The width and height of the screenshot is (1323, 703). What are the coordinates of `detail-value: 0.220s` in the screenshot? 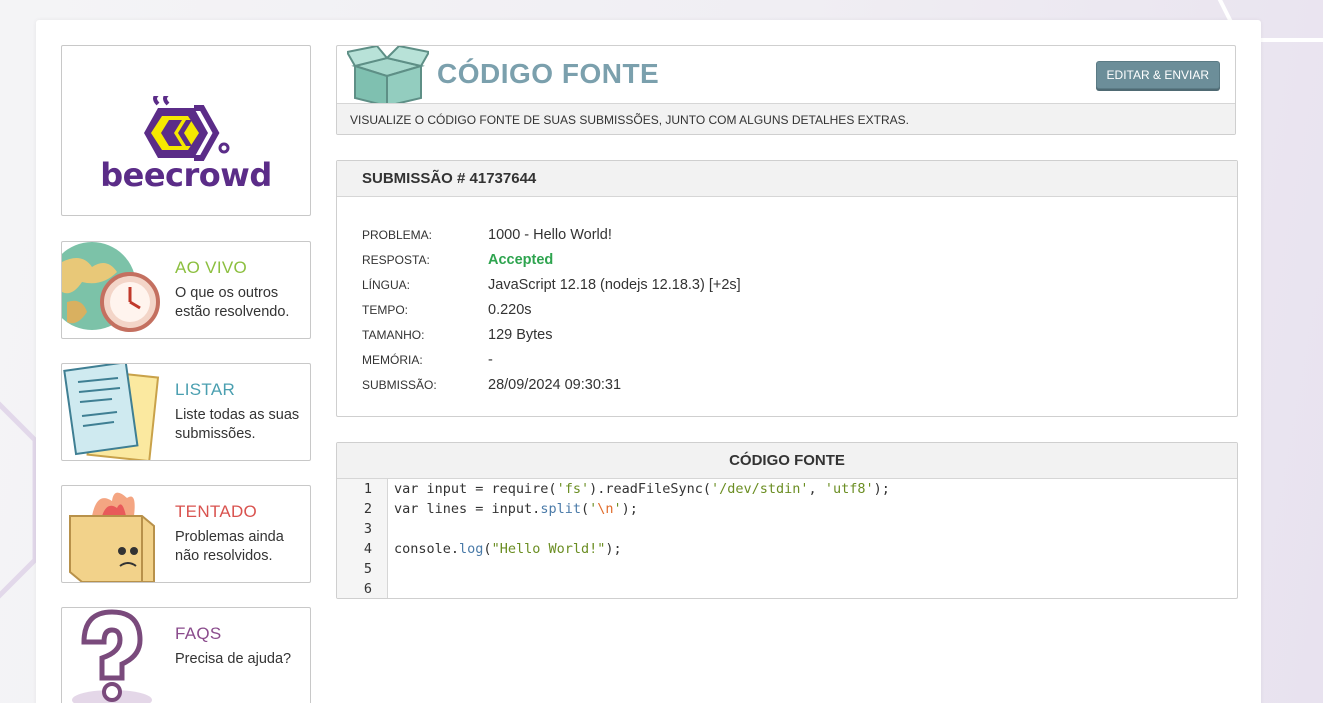 It's located at (510, 309).